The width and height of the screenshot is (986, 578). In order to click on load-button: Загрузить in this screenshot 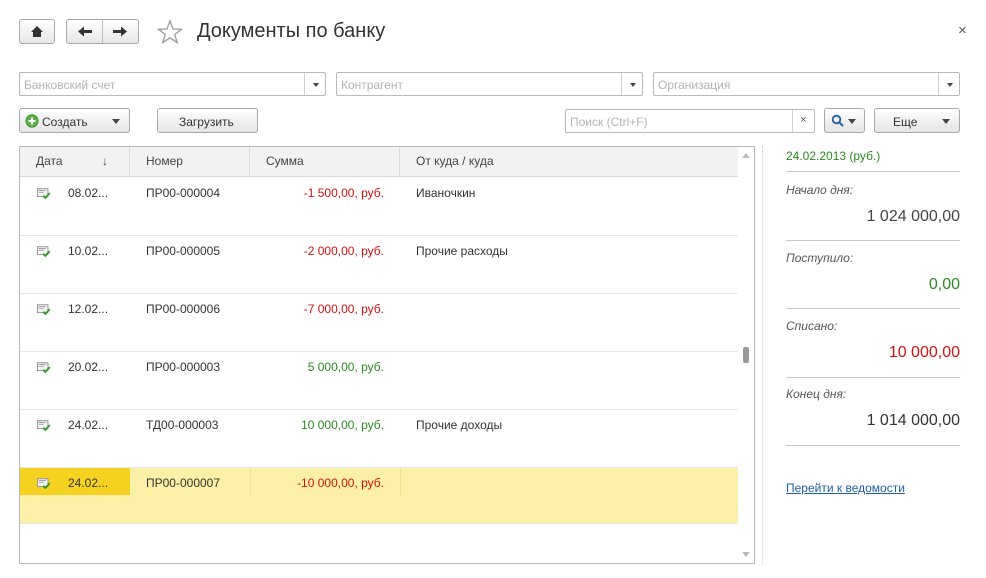, I will do `click(207, 120)`.